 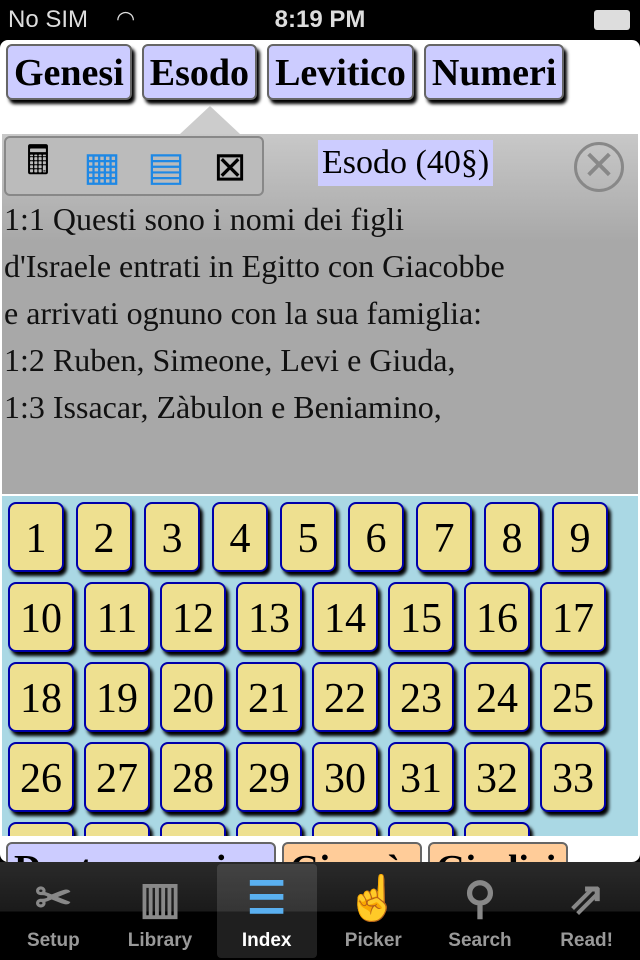 I want to click on tab-label: Index, so click(x=266, y=940).